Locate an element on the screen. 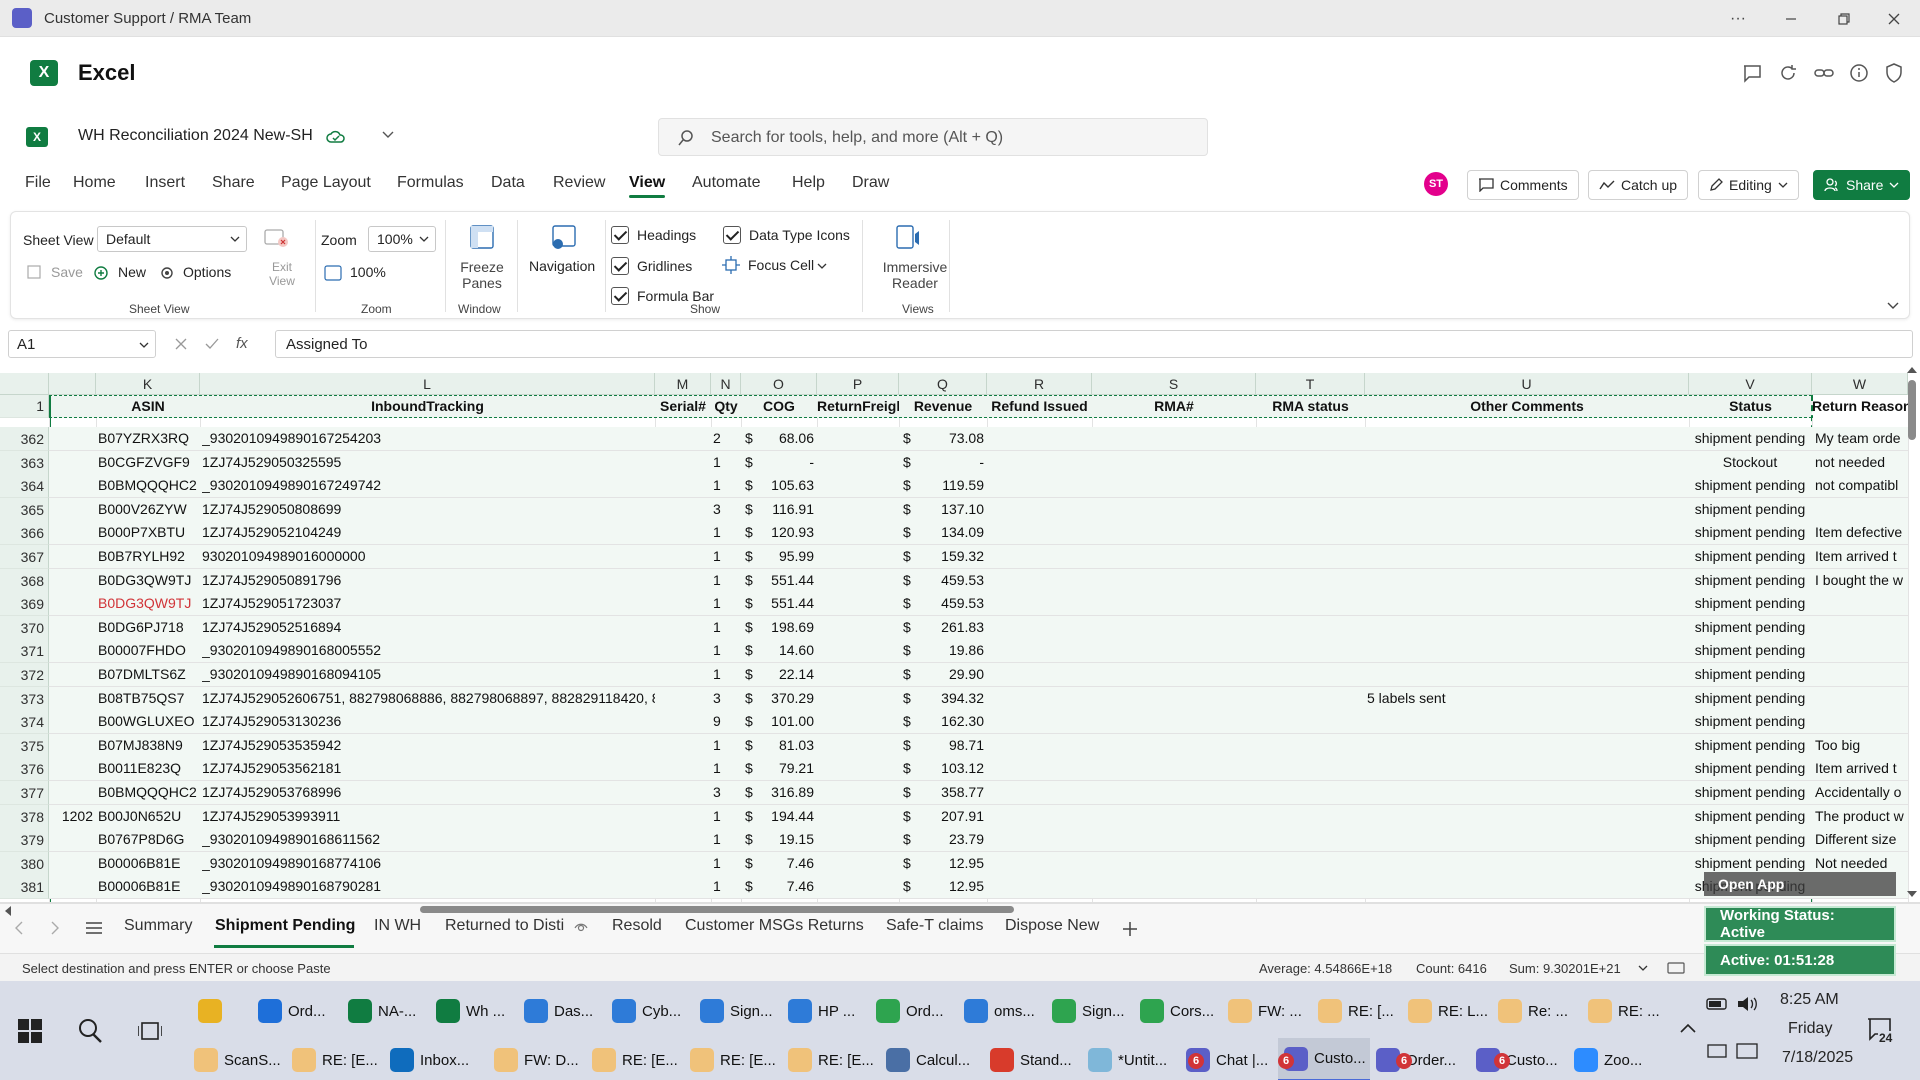 Image resolution: width=1920 pixels, height=1080 pixels. cell-cog: 551.44 is located at coordinates (787, 580).